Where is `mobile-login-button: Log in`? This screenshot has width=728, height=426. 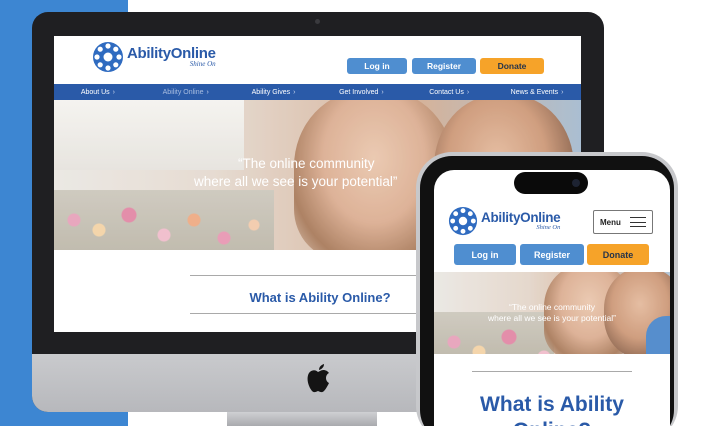 mobile-login-button: Log in is located at coordinates (485, 254).